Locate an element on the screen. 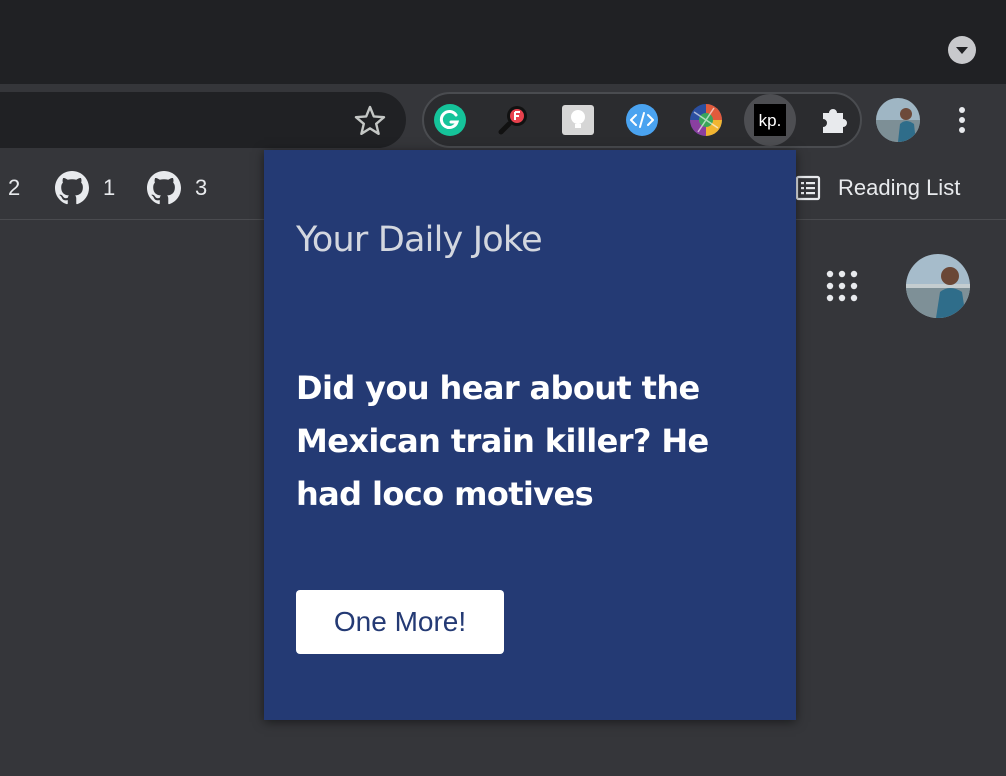 The image size is (1006, 776). code-brackets-icon is located at coordinates (642, 120).